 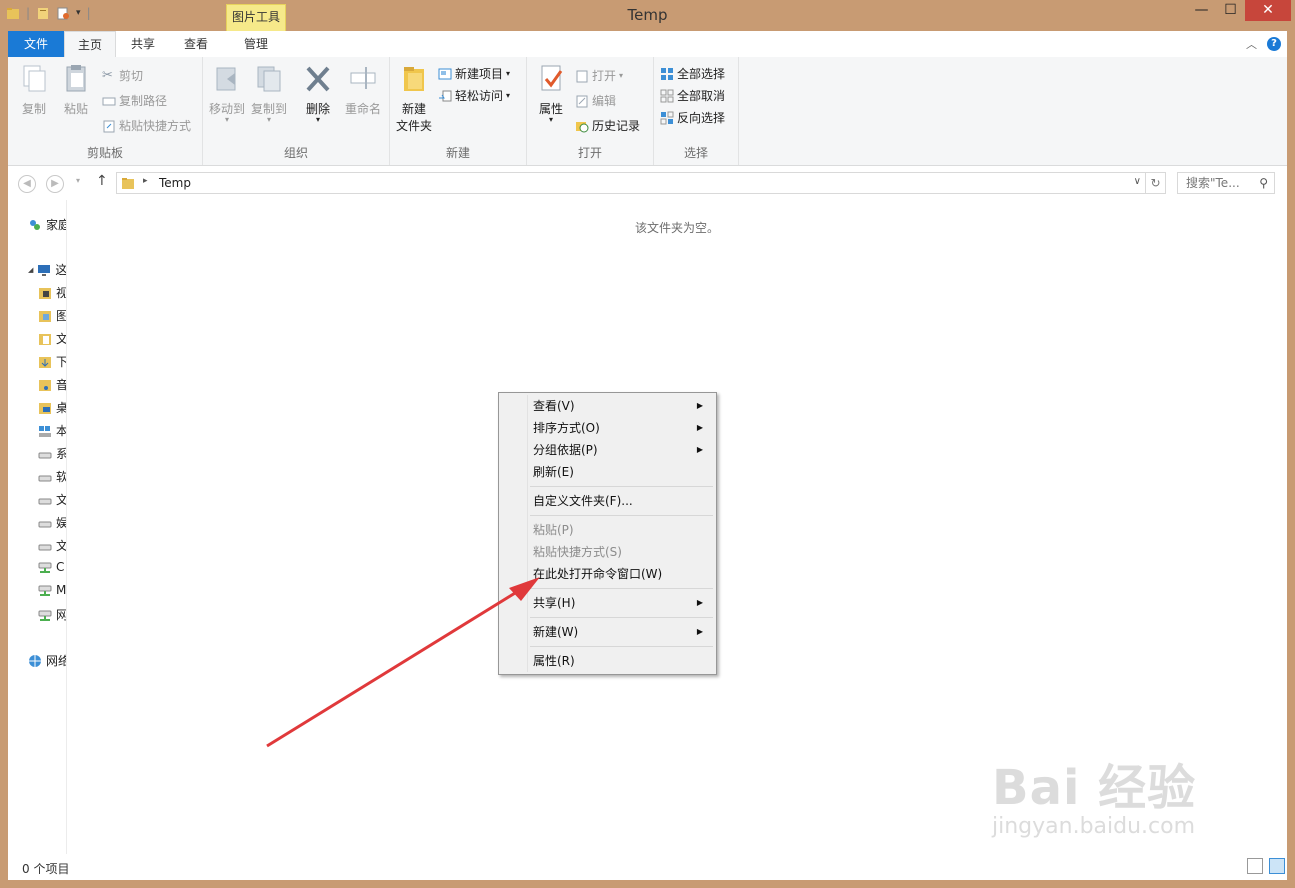 I want to click on baidu-watermark: Bai 经验 jingyan.baidu.com, so click(x=1094, y=793).